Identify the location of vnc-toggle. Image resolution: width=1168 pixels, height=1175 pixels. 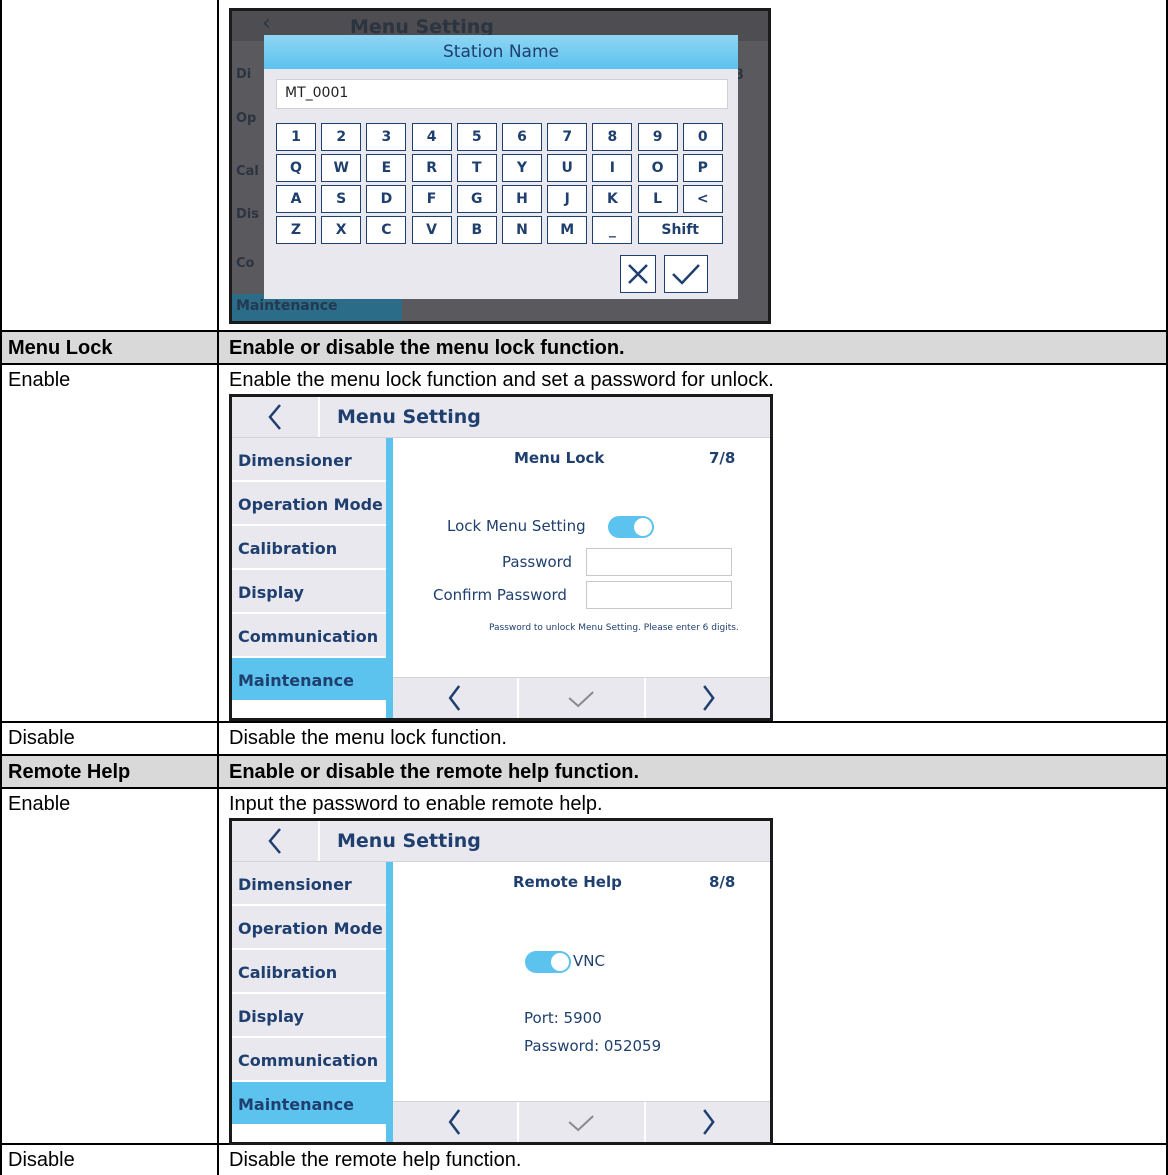
(548, 962).